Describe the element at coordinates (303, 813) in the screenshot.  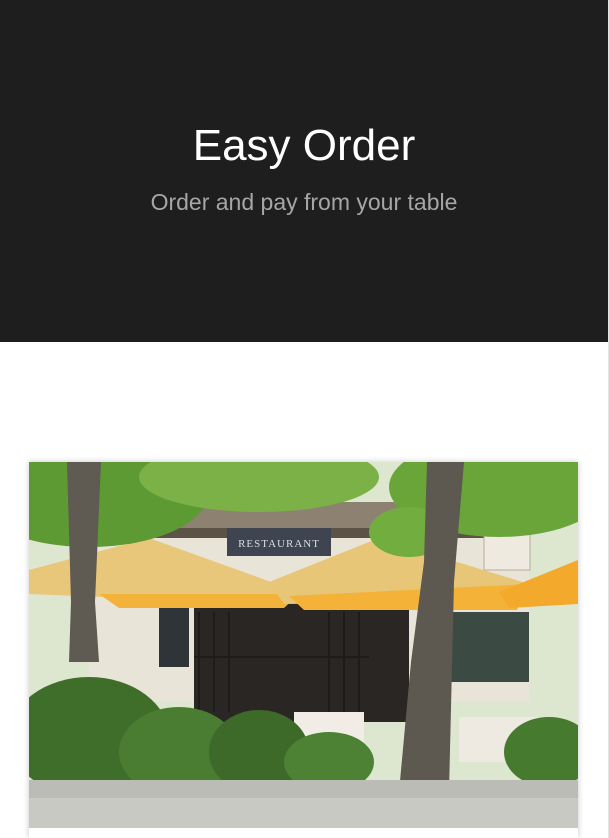
I see `sidewalk` at that location.